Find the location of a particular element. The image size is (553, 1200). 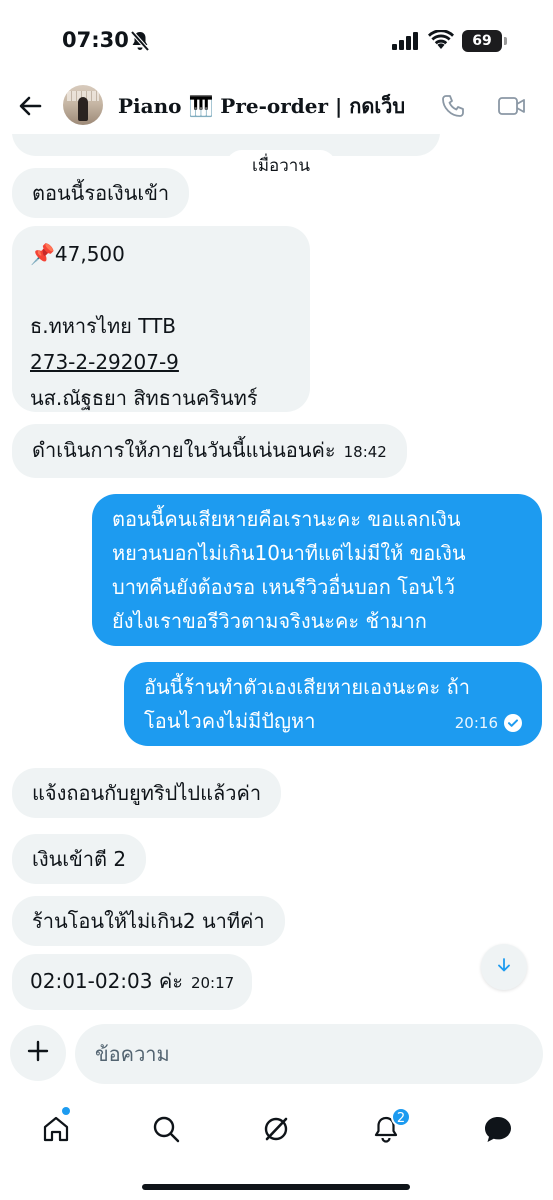

battery-cap is located at coordinates (505, 41).